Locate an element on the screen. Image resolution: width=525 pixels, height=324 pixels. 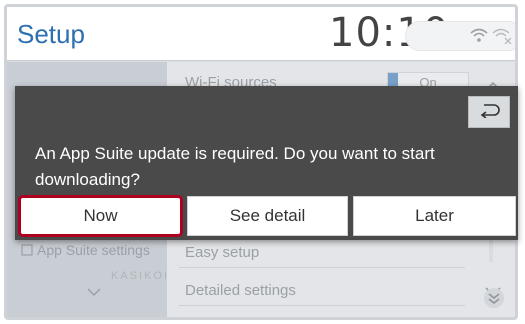
back-arrow-icon is located at coordinates (489, 112).